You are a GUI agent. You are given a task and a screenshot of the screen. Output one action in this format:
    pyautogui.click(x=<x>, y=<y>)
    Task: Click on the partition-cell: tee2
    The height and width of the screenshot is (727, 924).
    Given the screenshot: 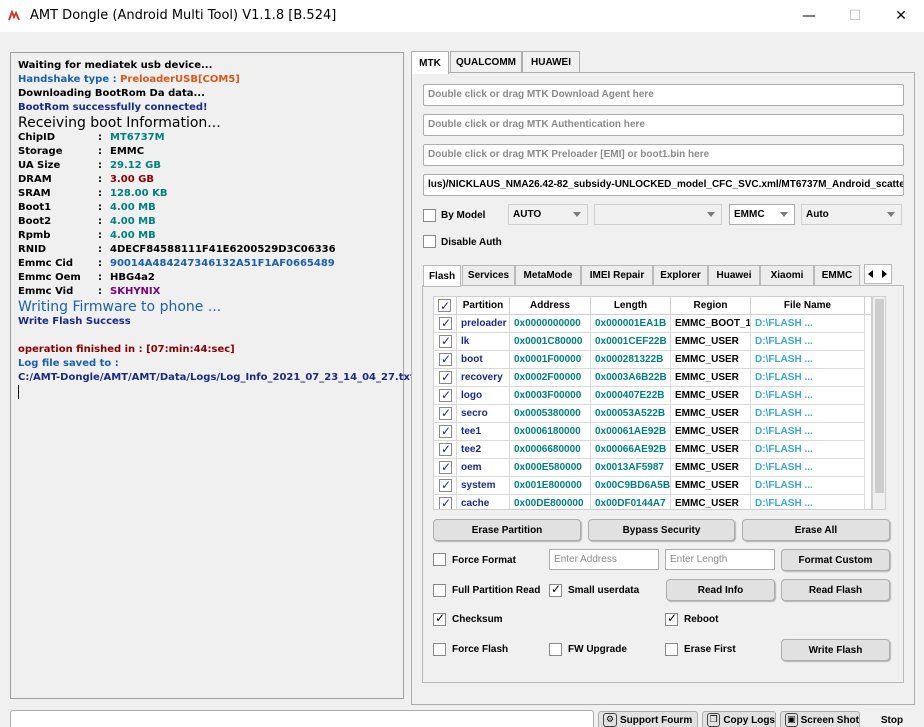 What is the action you would take?
    pyautogui.click(x=483, y=450)
    